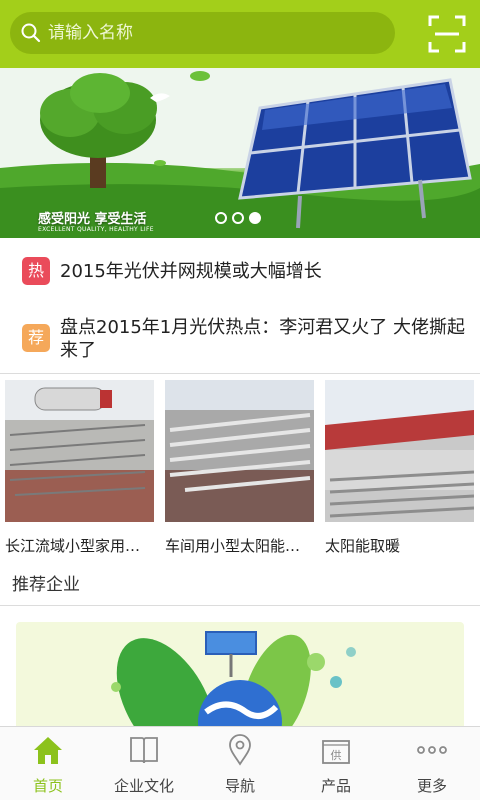 The height and width of the screenshot is (800, 480). I want to click on carousel-dot-active, so click(255, 218).